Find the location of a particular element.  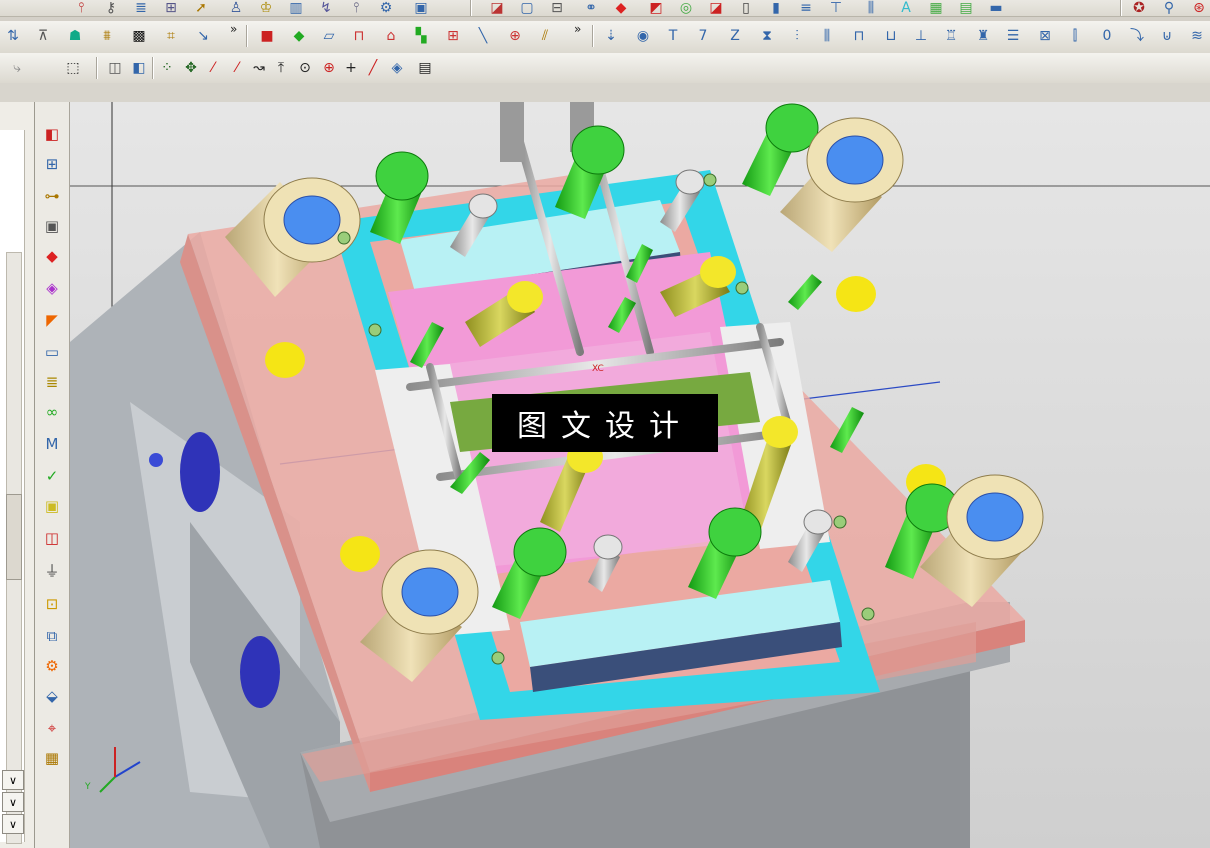

table-icon: ▤ is located at coordinates (966, 8).